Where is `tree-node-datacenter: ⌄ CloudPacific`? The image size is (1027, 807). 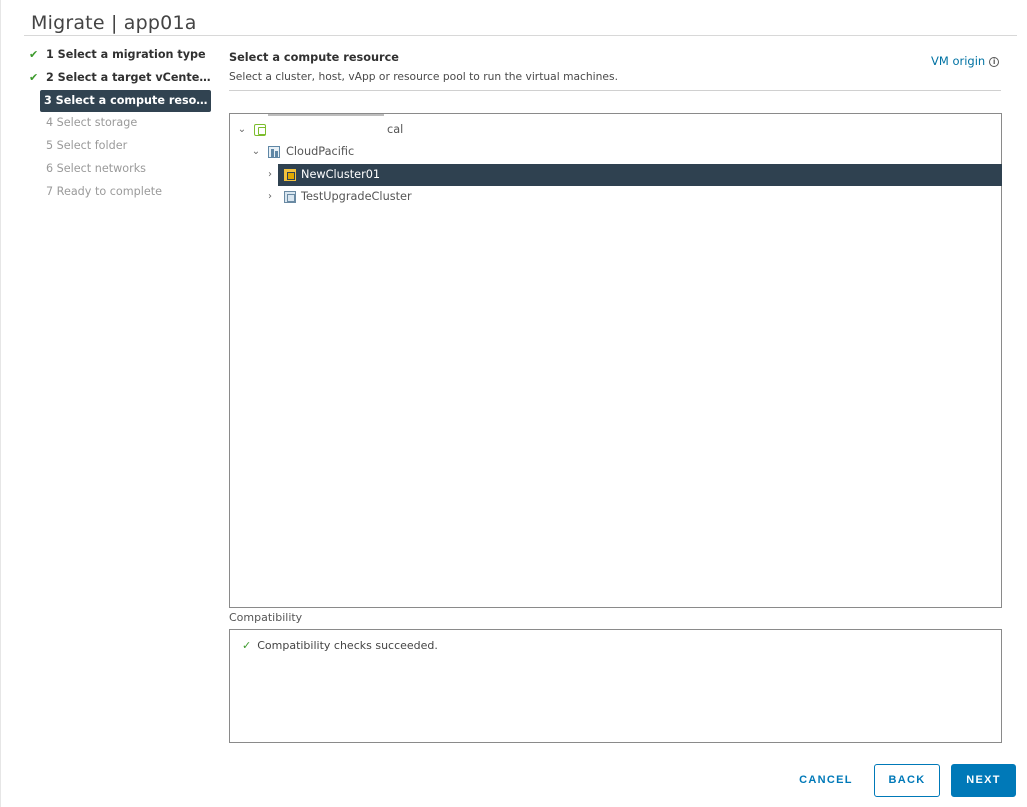
tree-node-datacenter: ⌄ CloudPacific is located at coordinates (380, 152).